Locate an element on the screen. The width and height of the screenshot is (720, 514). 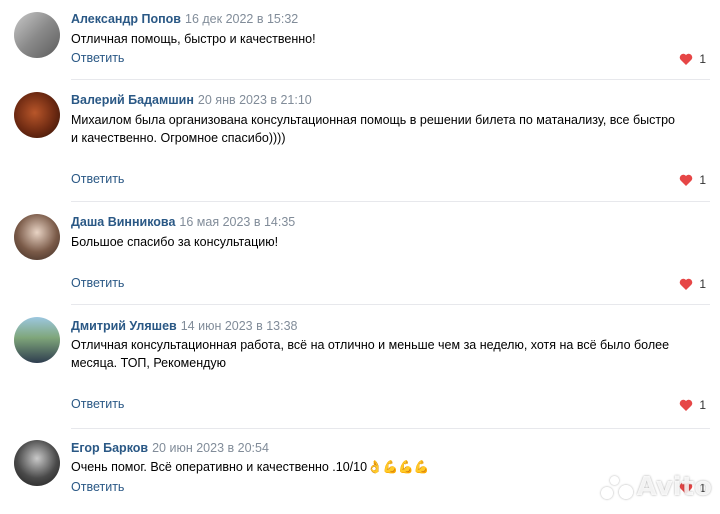
emoji-reaction: 👌💪💪💪 is located at coordinates (398, 466).